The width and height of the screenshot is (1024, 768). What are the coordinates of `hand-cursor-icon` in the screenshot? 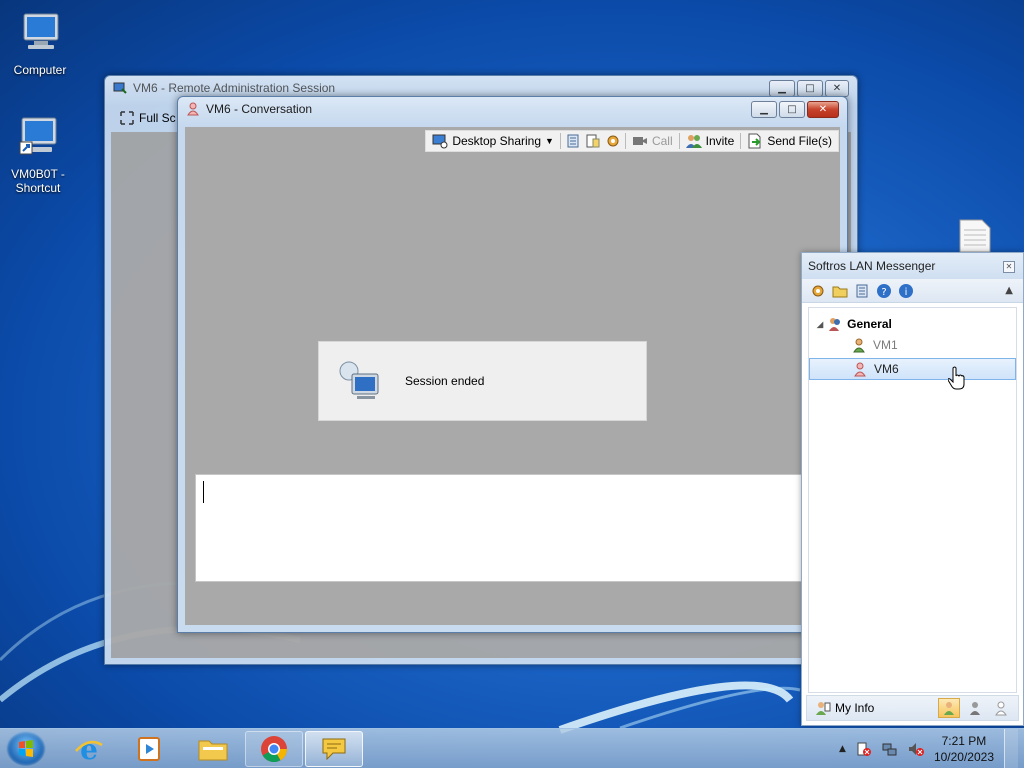 It's located at (956, 378).